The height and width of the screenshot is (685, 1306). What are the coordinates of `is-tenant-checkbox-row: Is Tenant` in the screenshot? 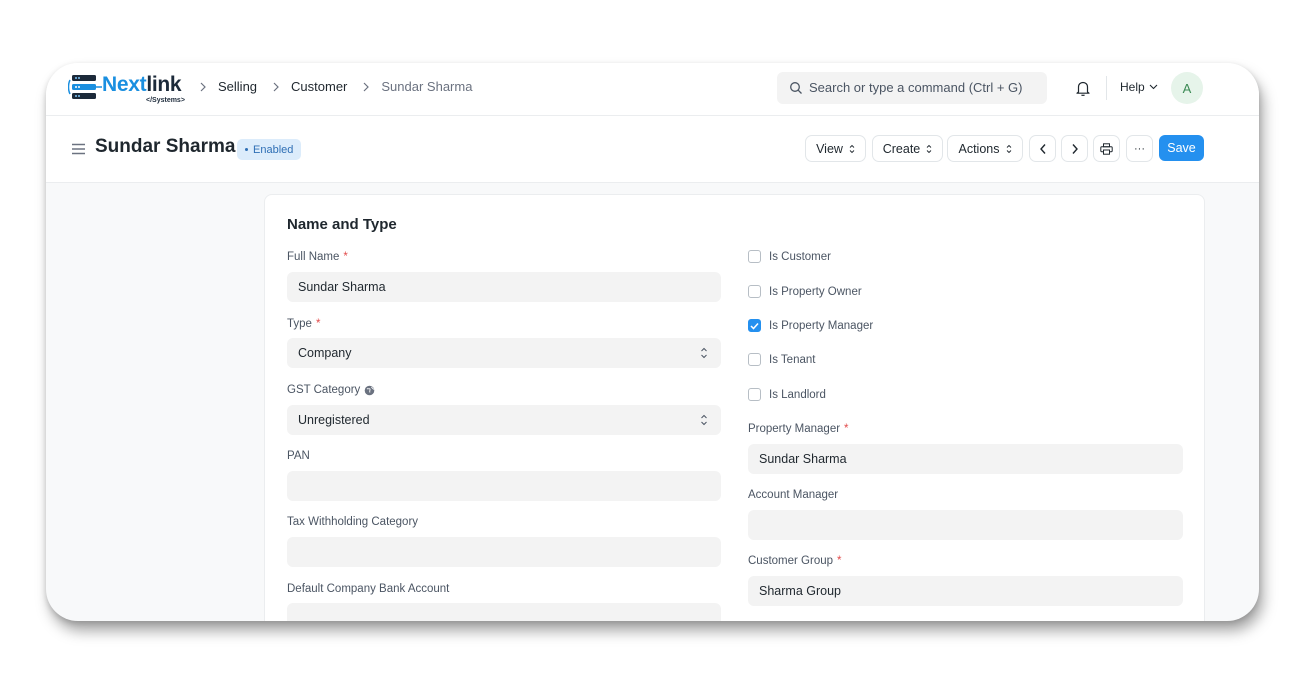 It's located at (781, 359).